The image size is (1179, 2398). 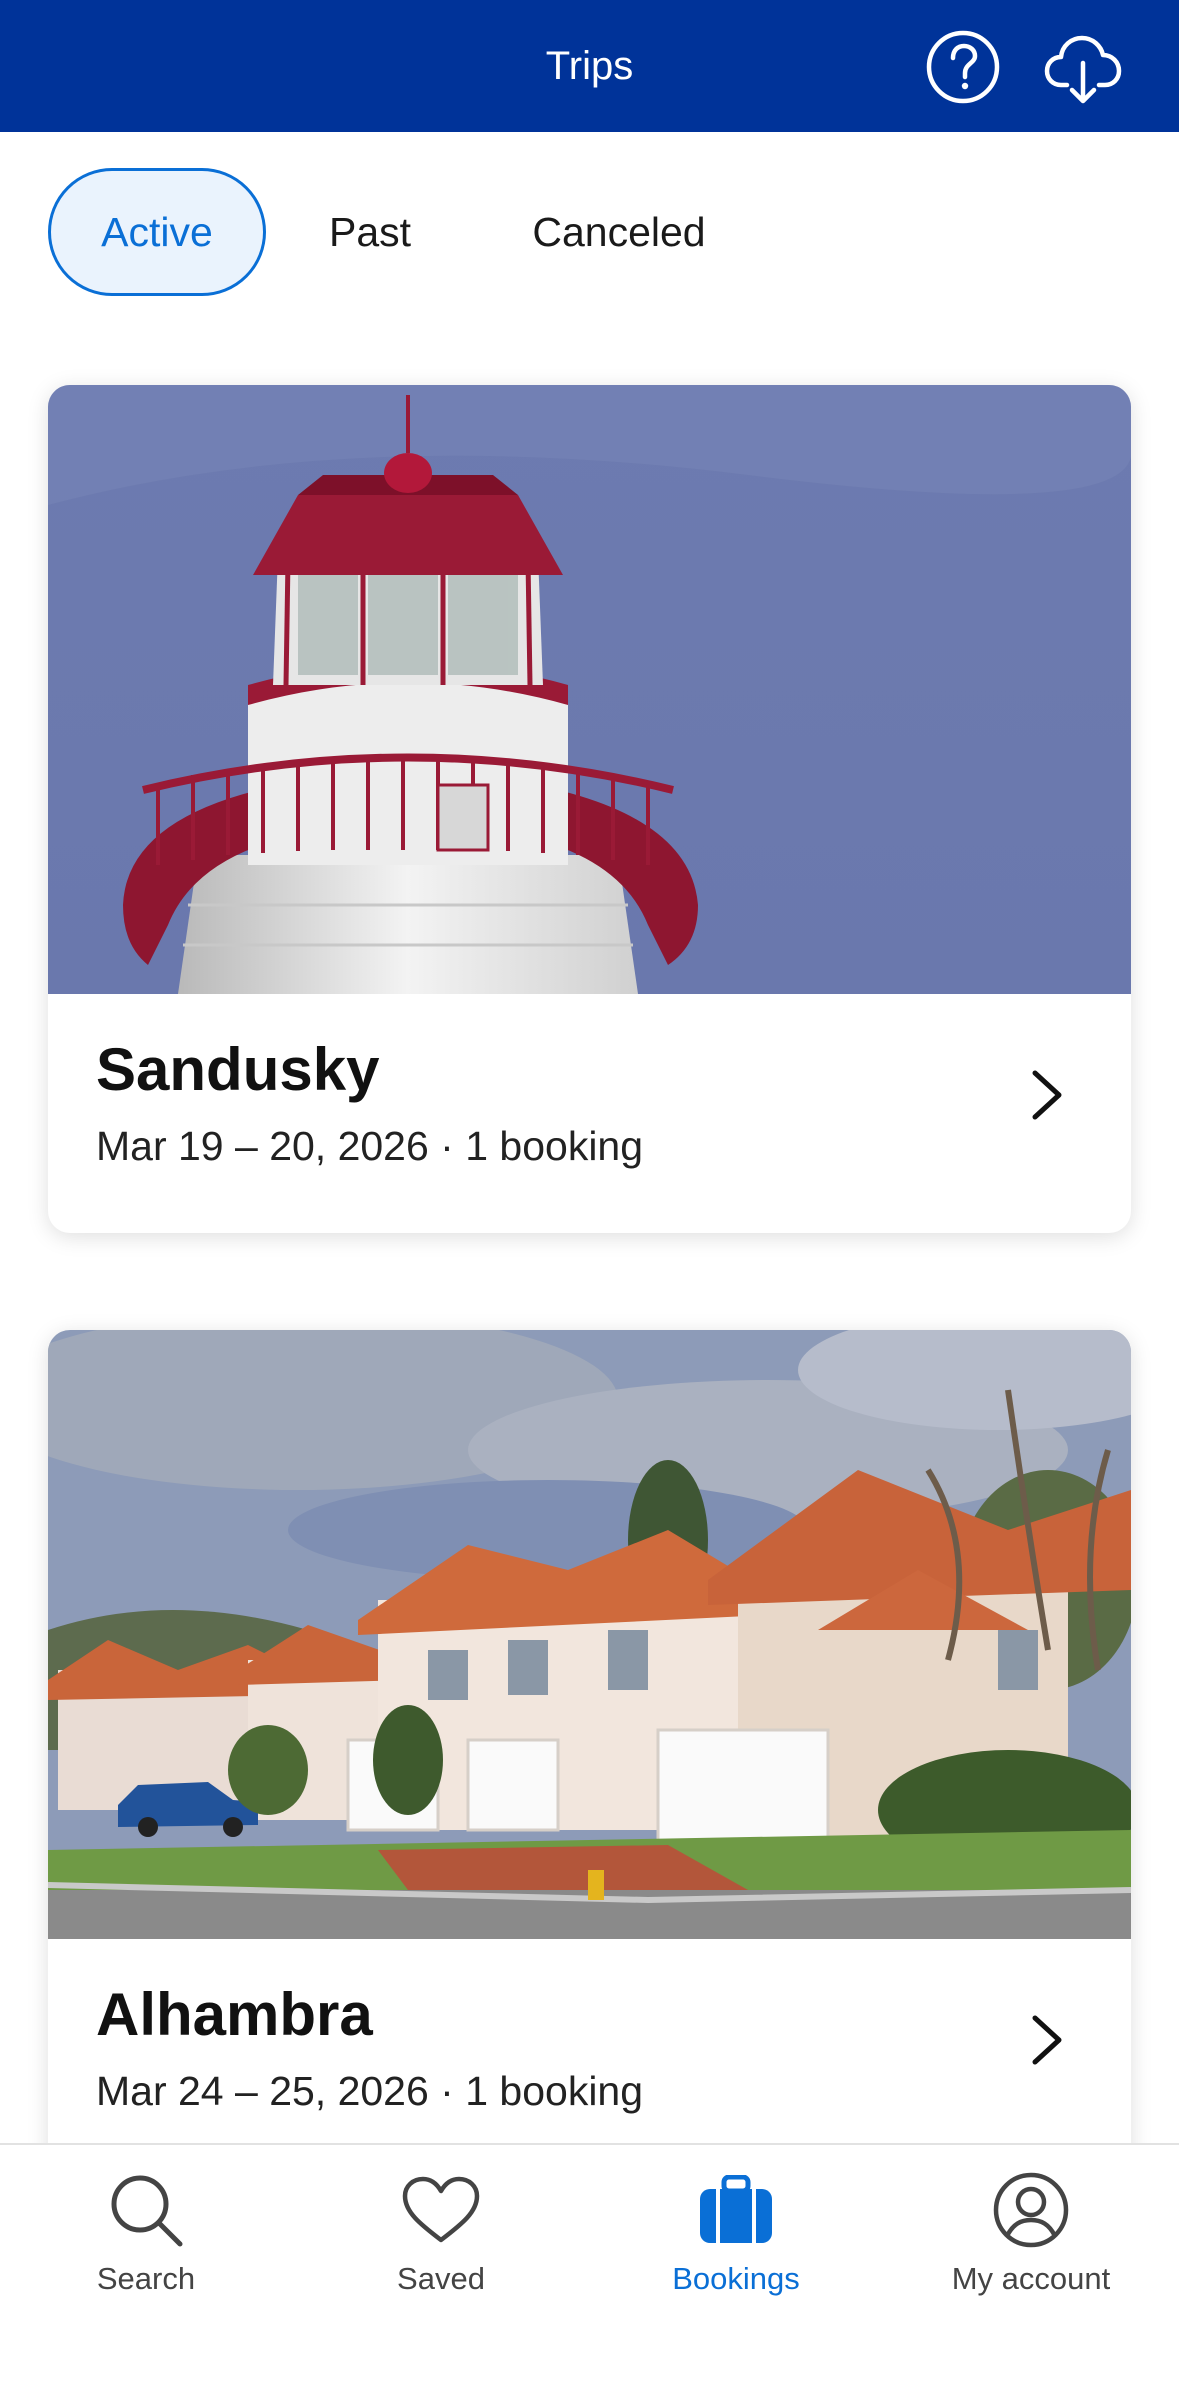 What do you see at coordinates (238, 1069) in the screenshot?
I see `trip-name: Sandusky` at bounding box center [238, 1069].